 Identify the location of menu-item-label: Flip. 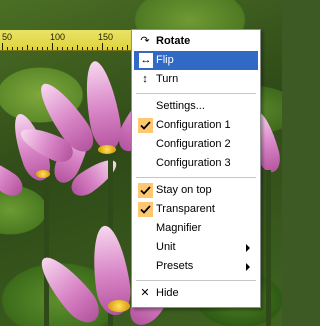
(165, 60).